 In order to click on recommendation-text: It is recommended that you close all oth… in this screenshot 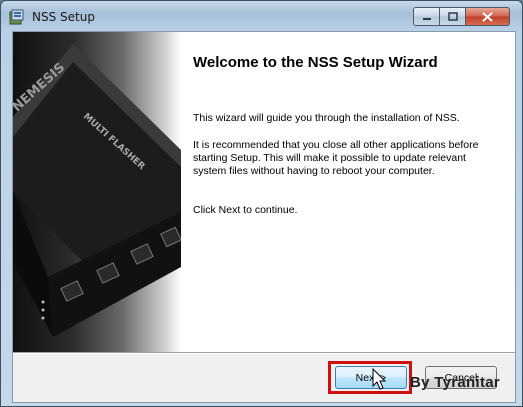, I will do `click(336, 158)`.